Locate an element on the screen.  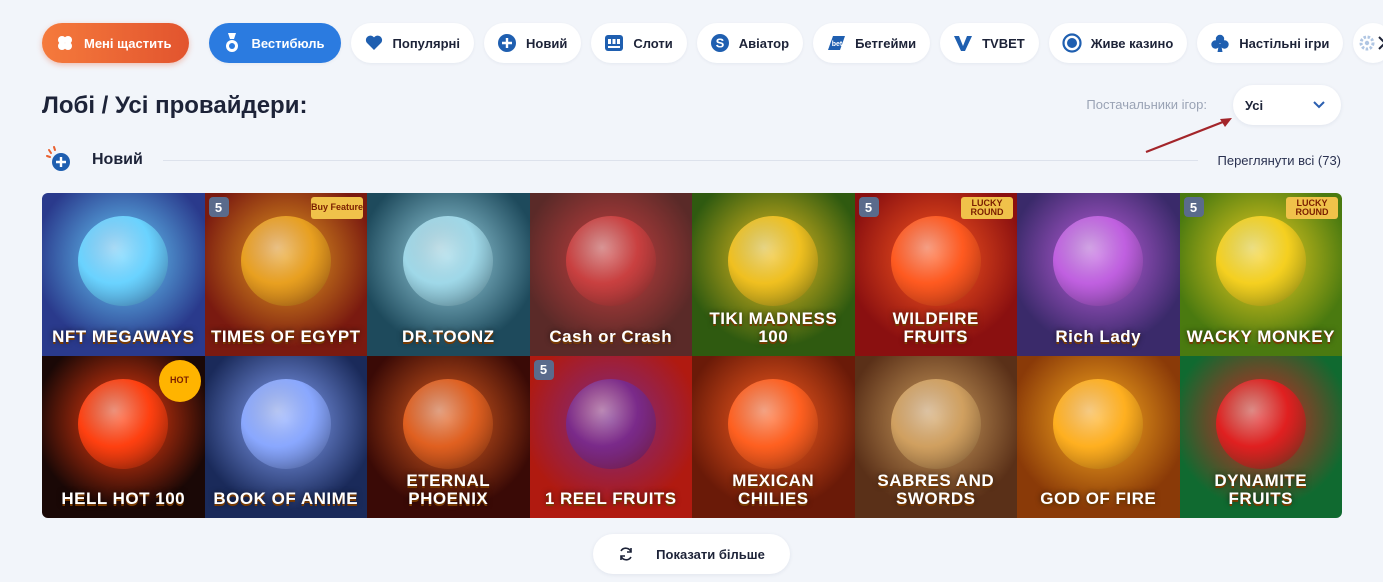
game-tile: BOOK OF ANIME is located at coordinates (285, 436).